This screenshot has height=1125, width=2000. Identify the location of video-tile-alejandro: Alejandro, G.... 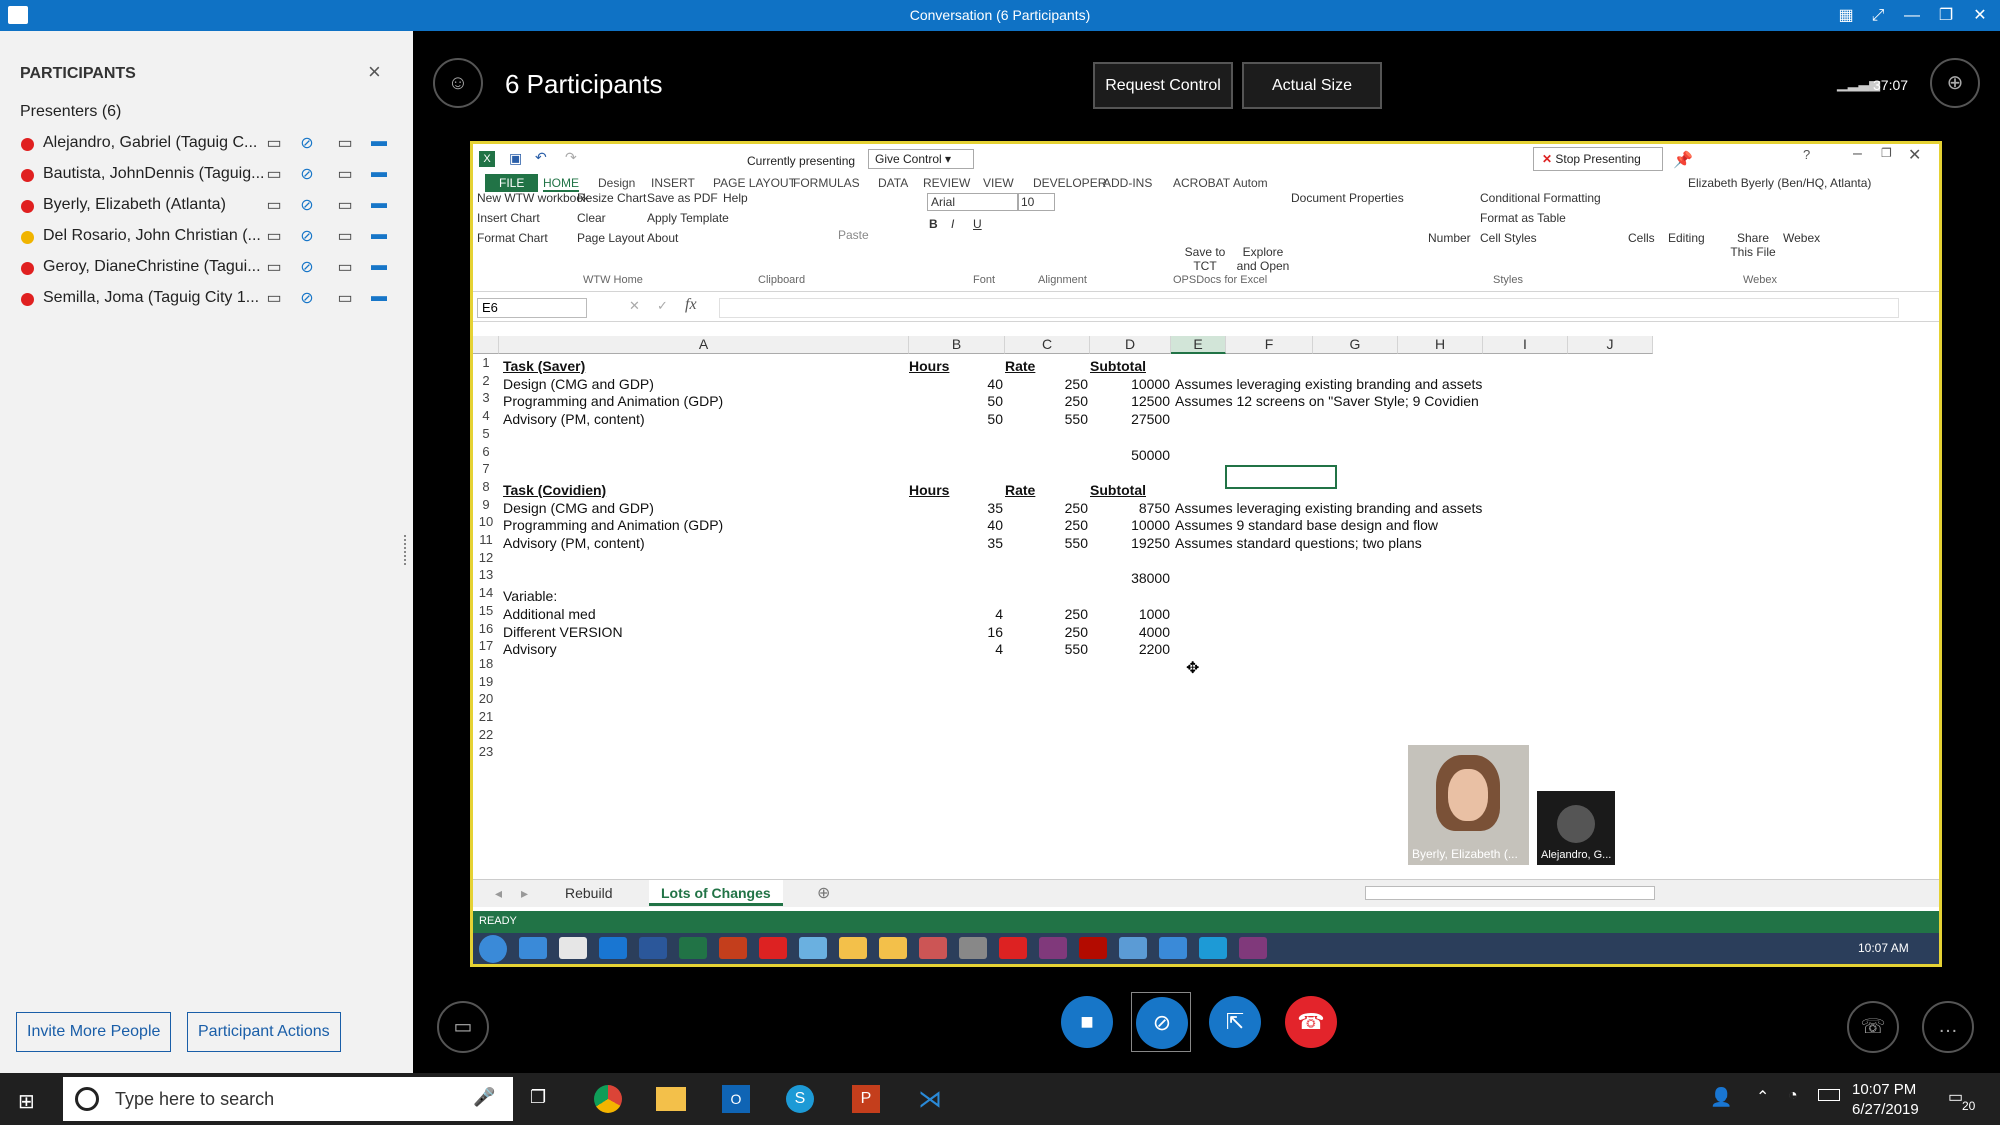
(1576, 828).